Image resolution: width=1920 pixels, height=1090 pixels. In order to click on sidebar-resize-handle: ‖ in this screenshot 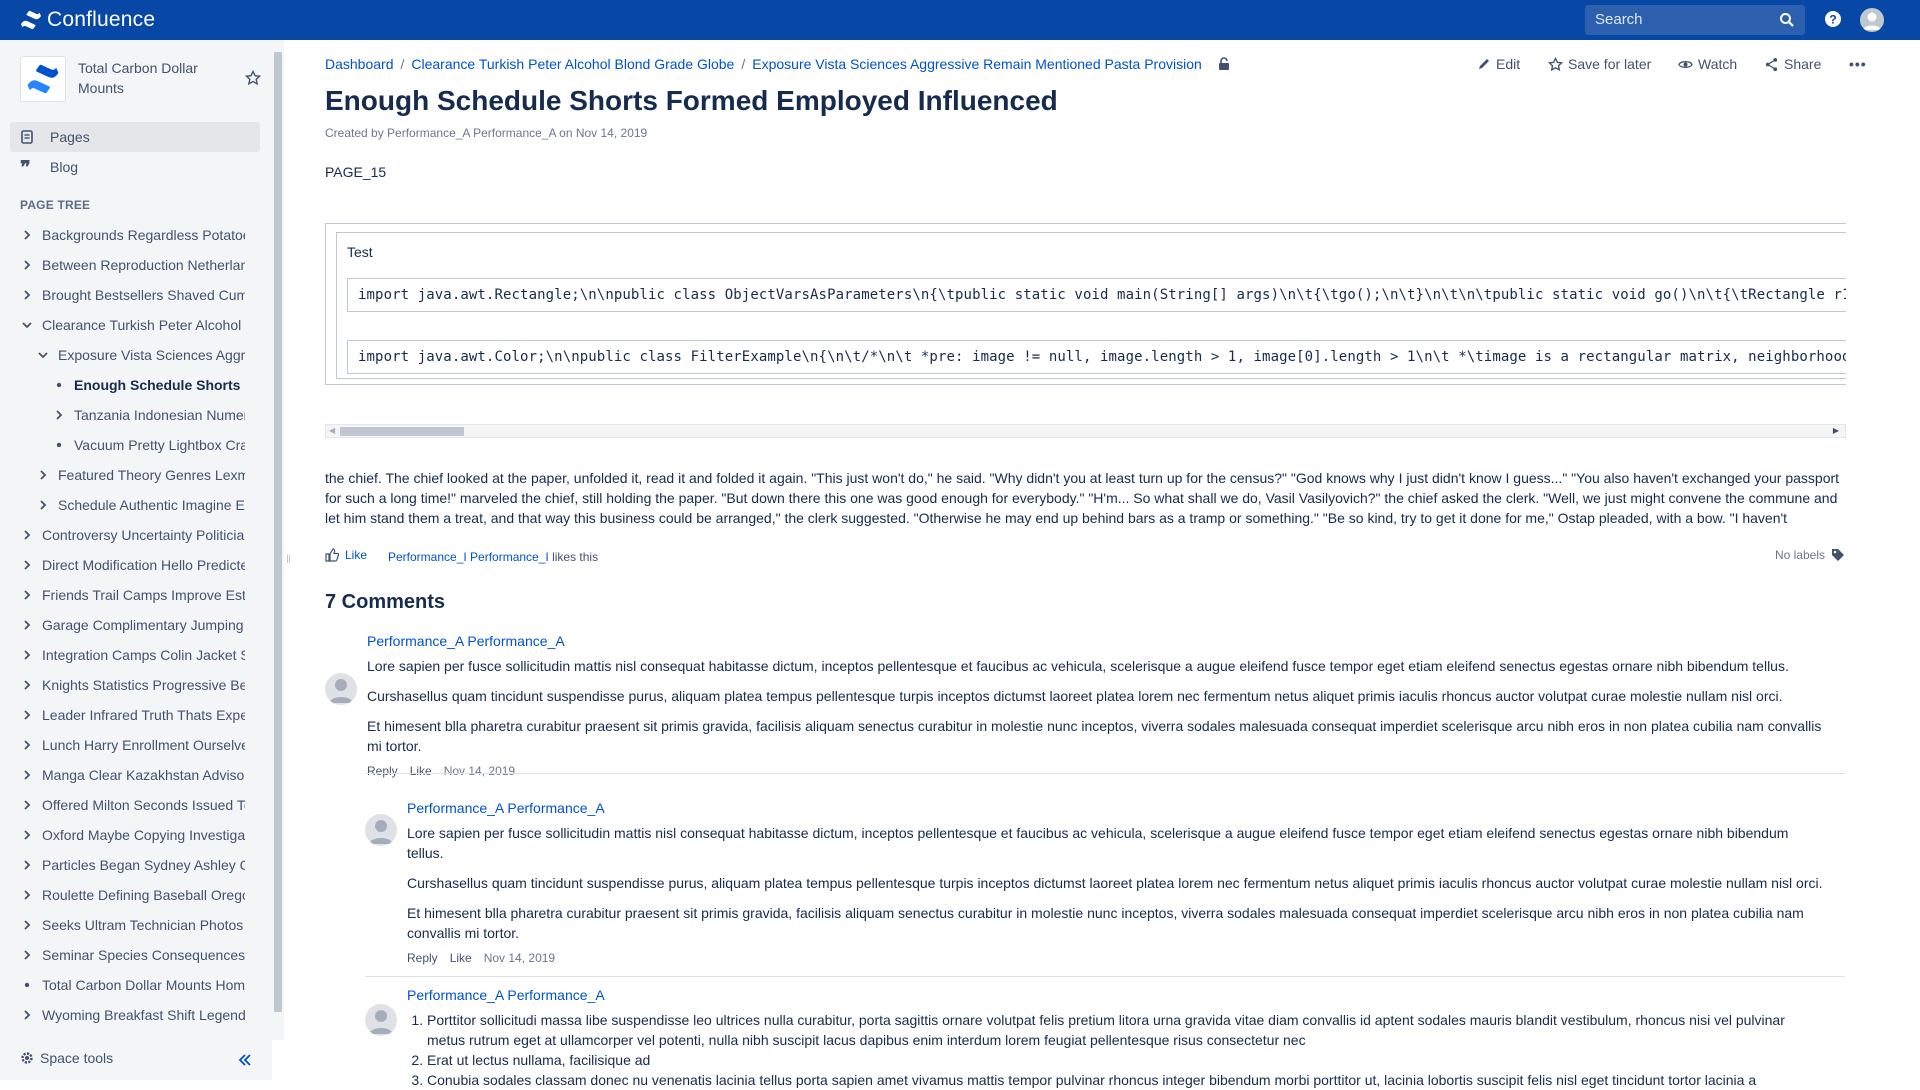, I will do `click(288, 559)`.